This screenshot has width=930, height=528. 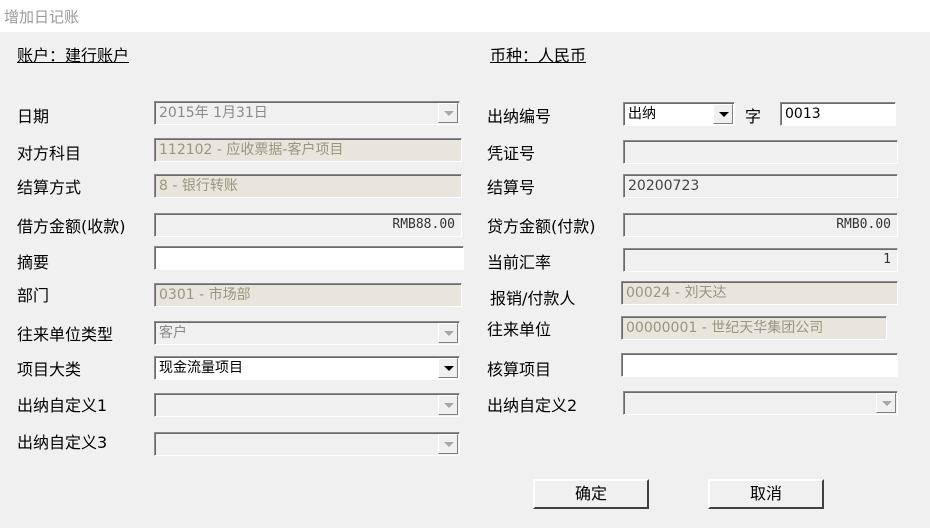 What do you see at coordinates (863, 224) in the screenshot?
I see `credit-value: RMB0.00` at bounding box center [863, 224].